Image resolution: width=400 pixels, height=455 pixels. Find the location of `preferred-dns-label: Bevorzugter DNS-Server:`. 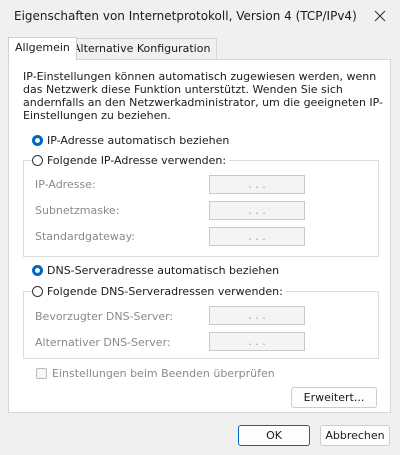

preferred-dns-label: Bevorzugter DNS-Server: is located at coordinates (104, 316).